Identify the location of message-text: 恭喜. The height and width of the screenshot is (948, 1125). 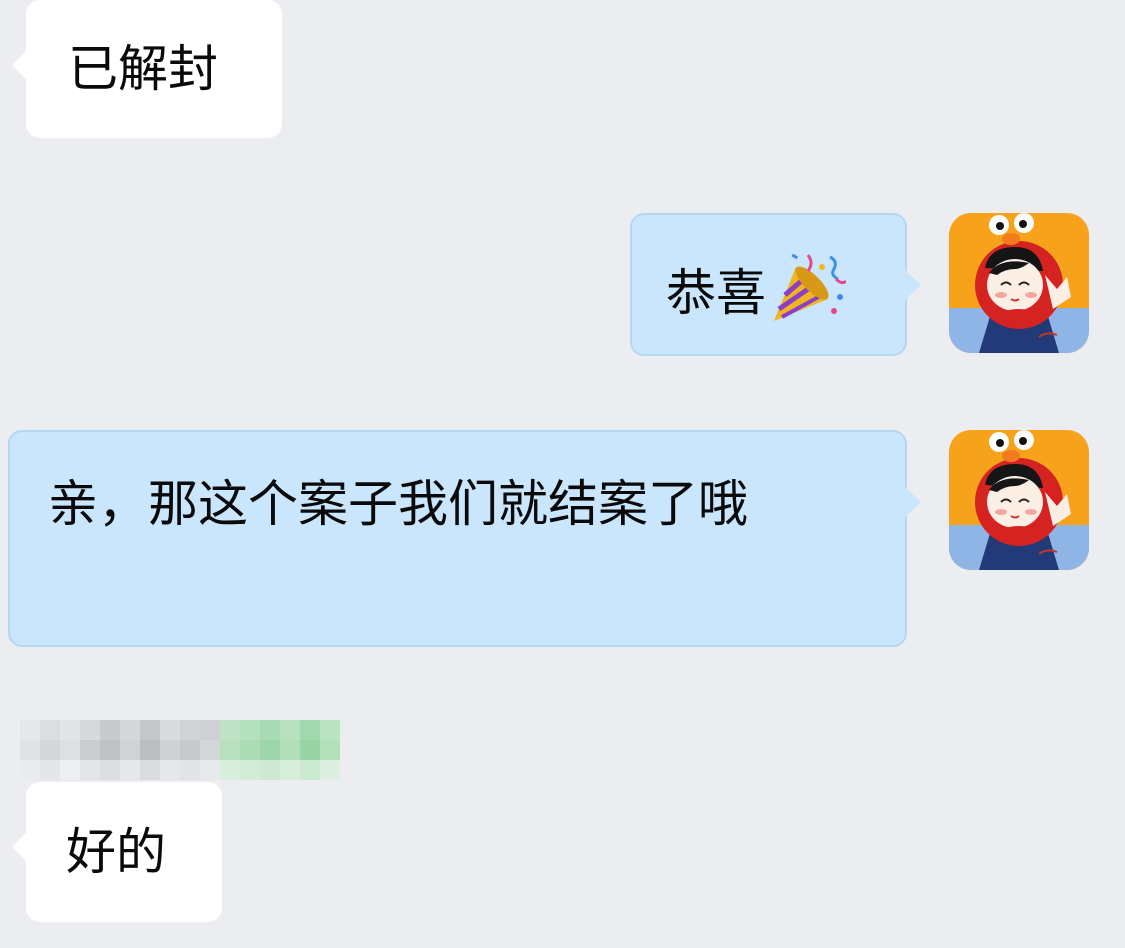
(716, 293).